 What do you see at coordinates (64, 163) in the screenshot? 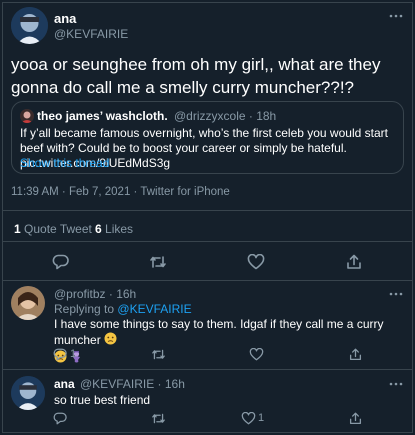
I see `show-thread-link: Show this thread` at bounding box center [64, 163].